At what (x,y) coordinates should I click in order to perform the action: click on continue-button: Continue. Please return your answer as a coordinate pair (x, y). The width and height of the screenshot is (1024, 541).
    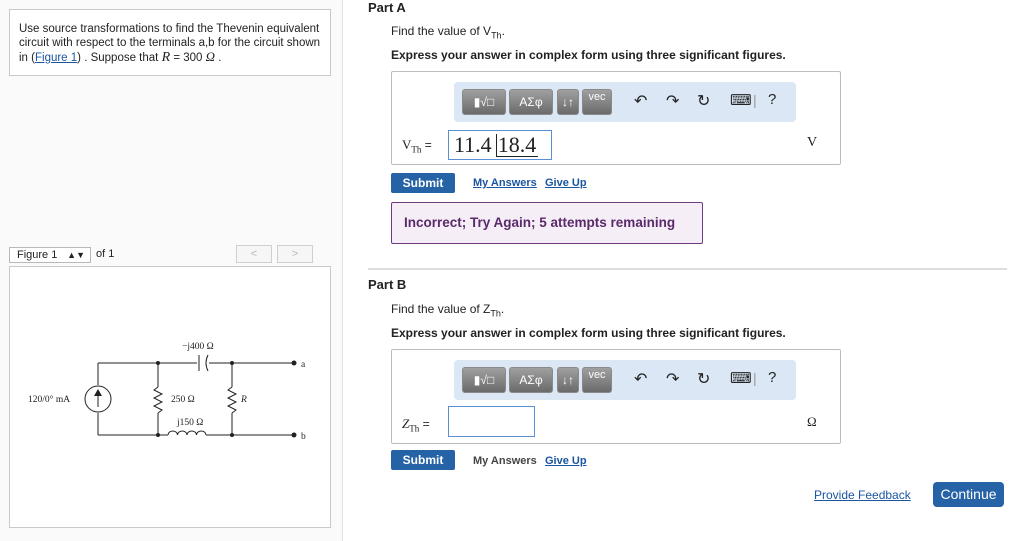
    Looking at the image, I should click on (968, 494).